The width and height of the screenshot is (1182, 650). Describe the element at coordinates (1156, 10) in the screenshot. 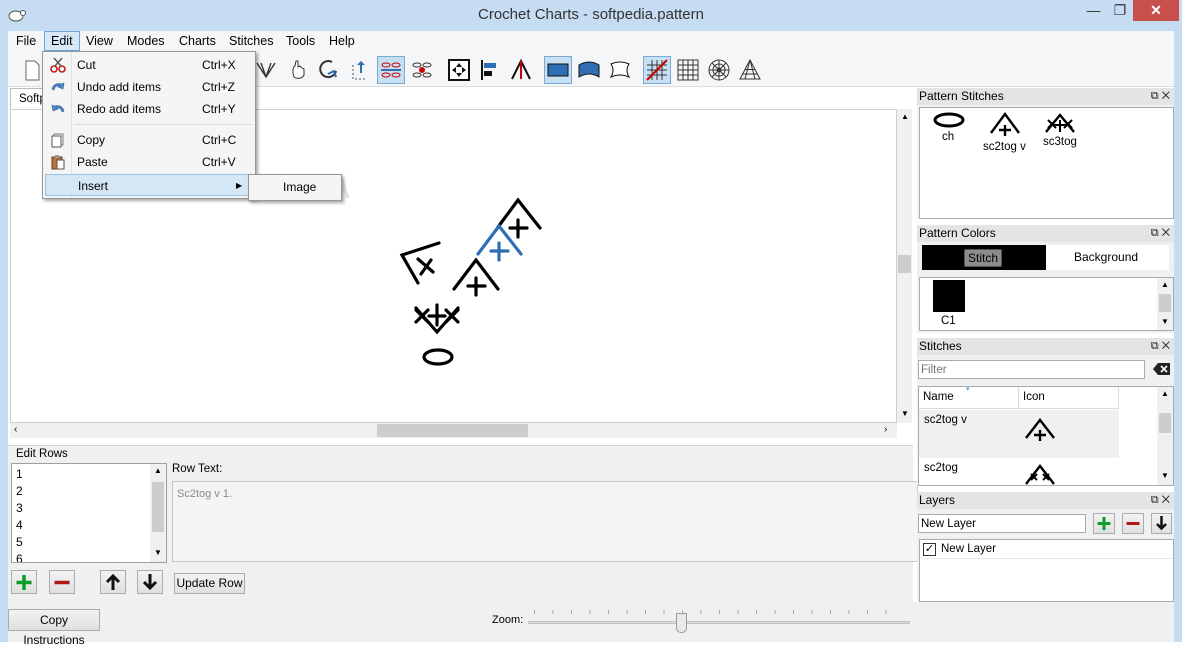

I see `close-button: ✕` at that location.